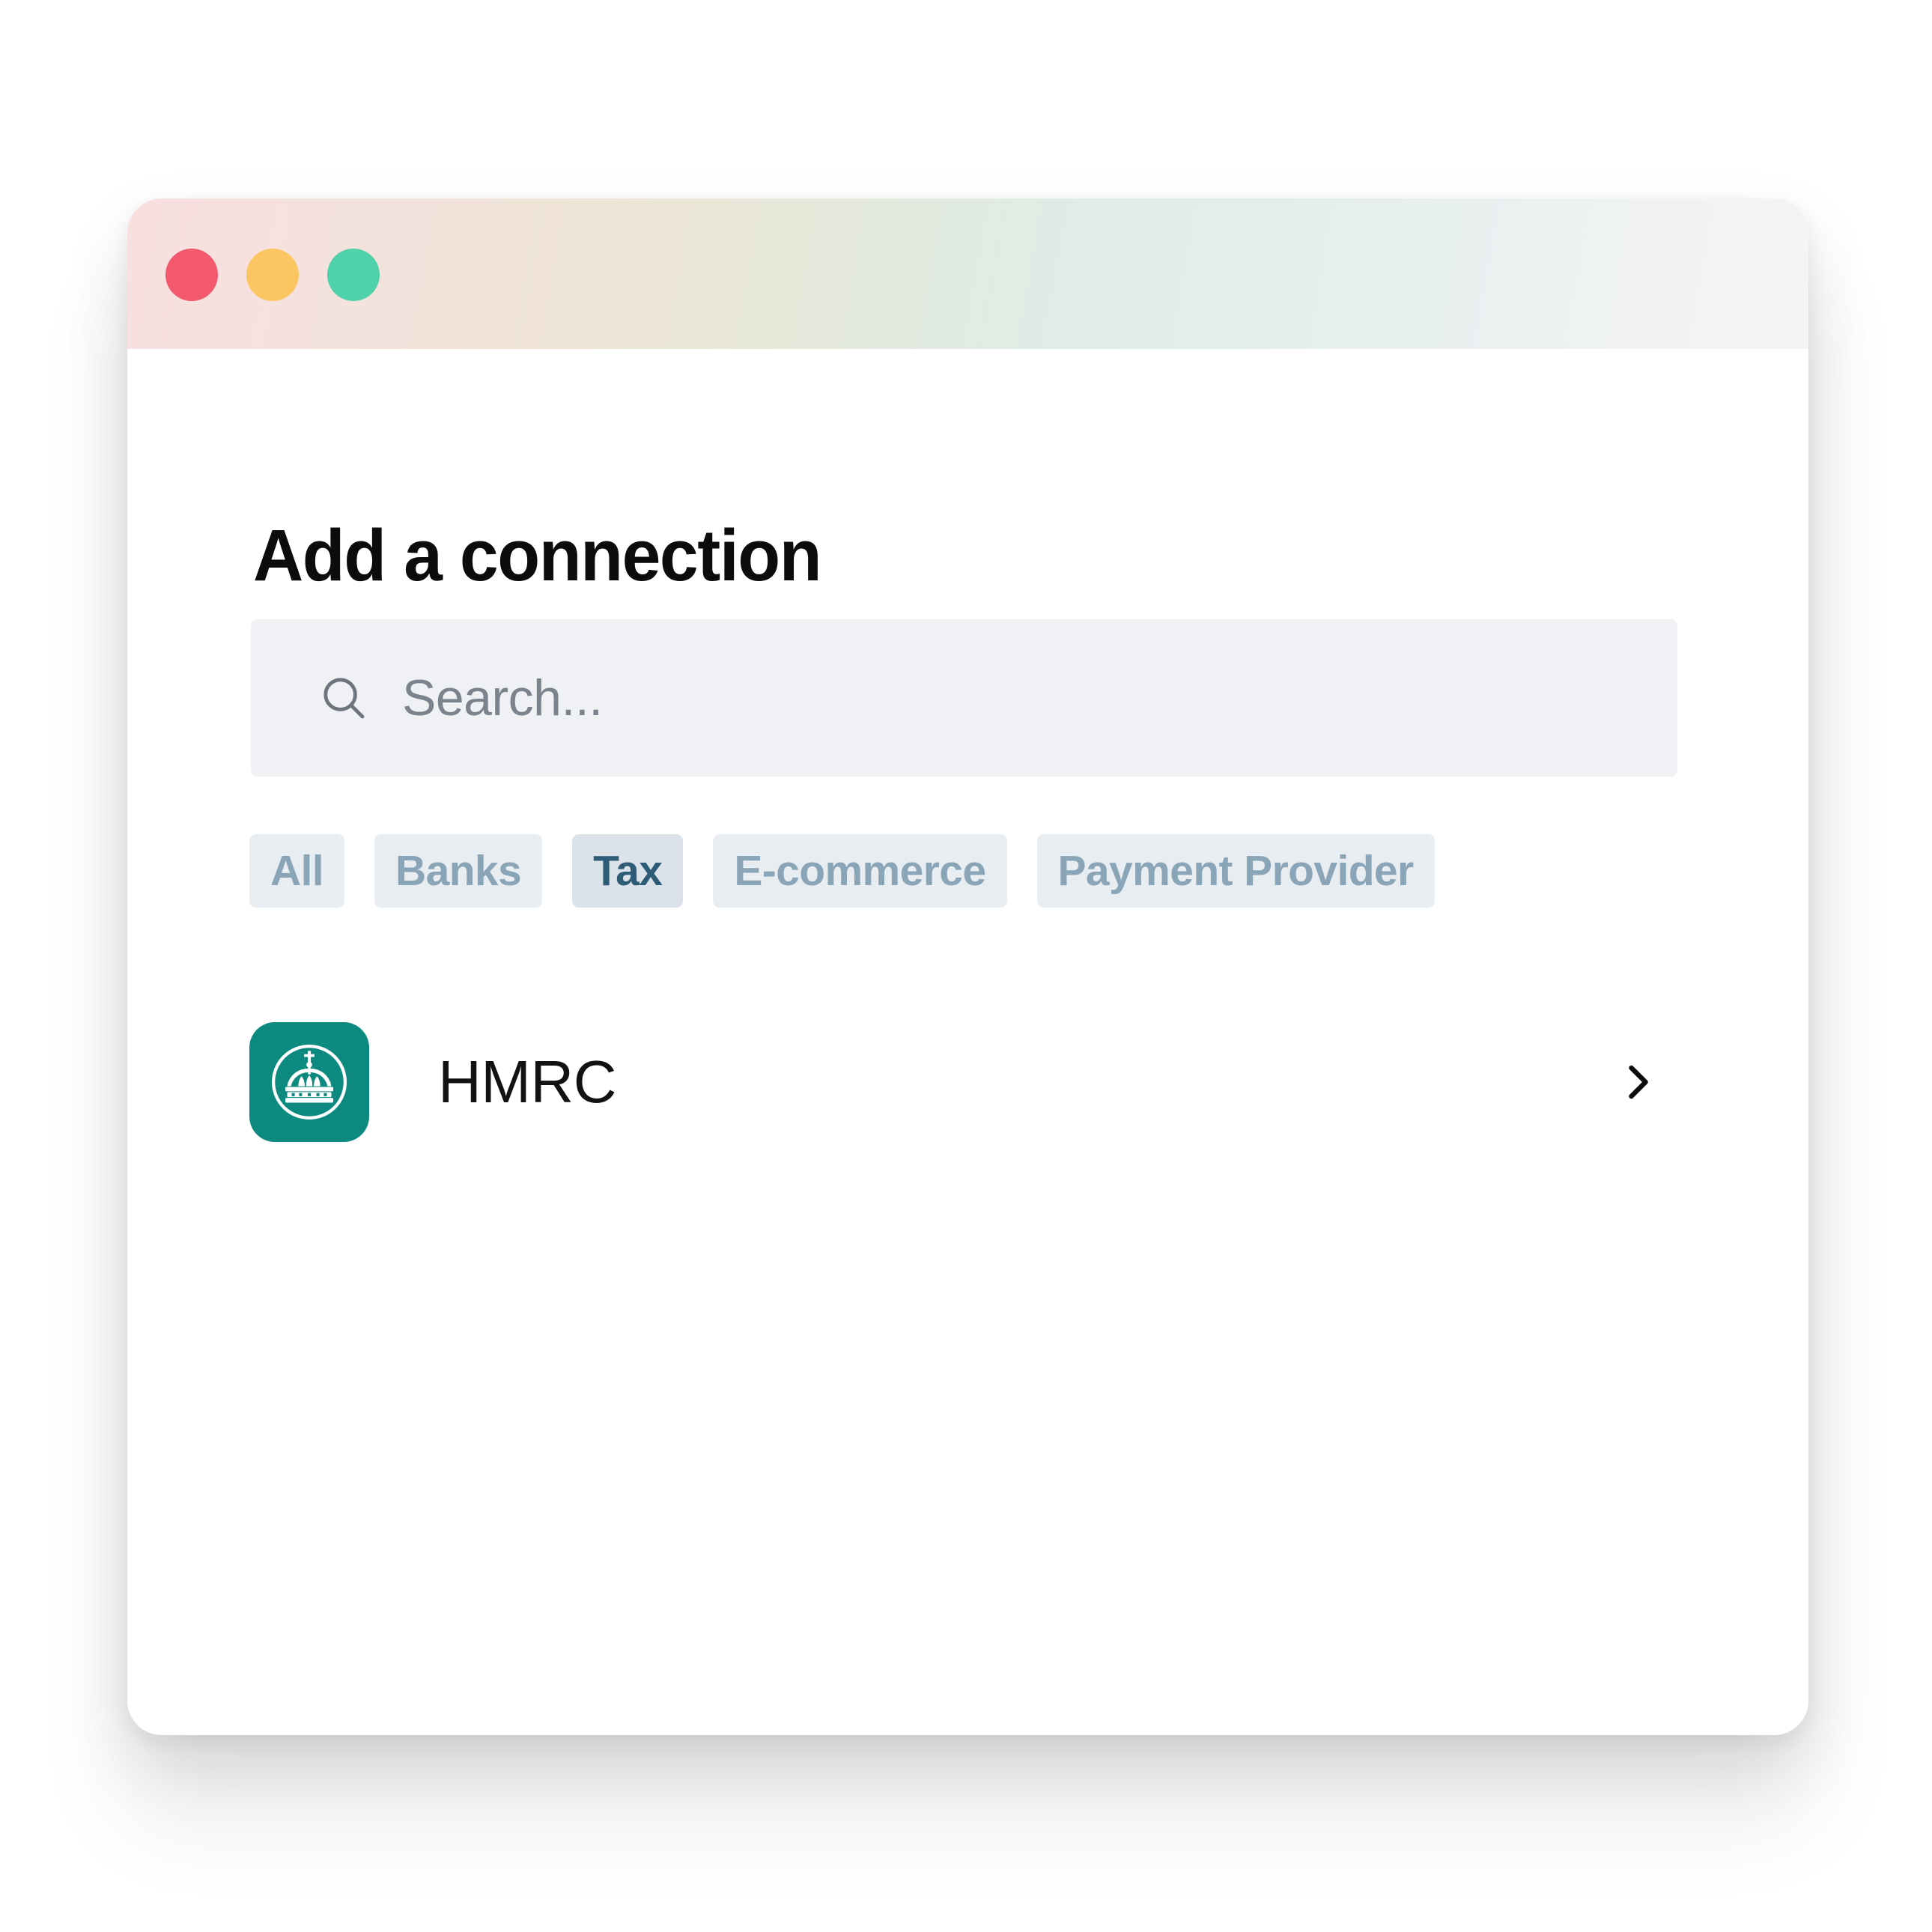 The height and width of the screenshot is (1932, 1932). I want to click on filter-chip-ecommerce: E-commerce, so click(860, 871).